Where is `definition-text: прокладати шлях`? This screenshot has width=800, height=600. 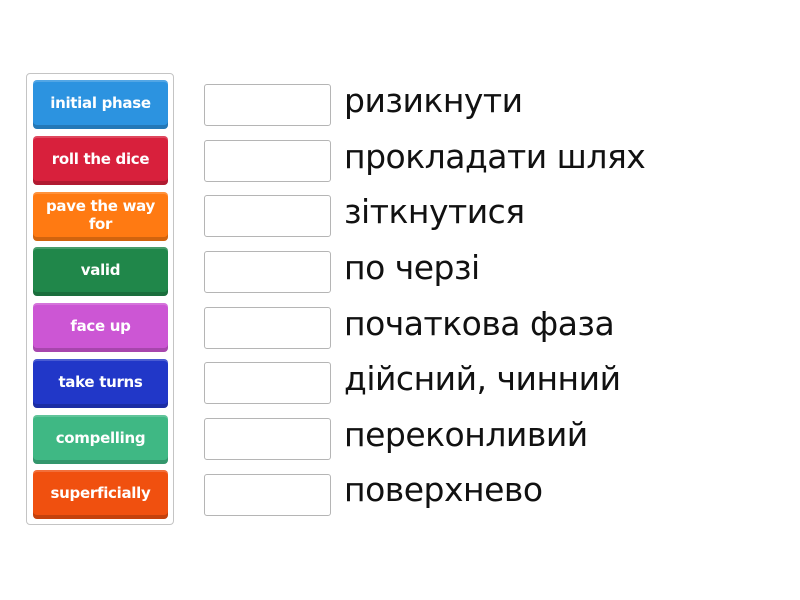 definition-text: прокладати шлях is located at coordinates (495, 156).